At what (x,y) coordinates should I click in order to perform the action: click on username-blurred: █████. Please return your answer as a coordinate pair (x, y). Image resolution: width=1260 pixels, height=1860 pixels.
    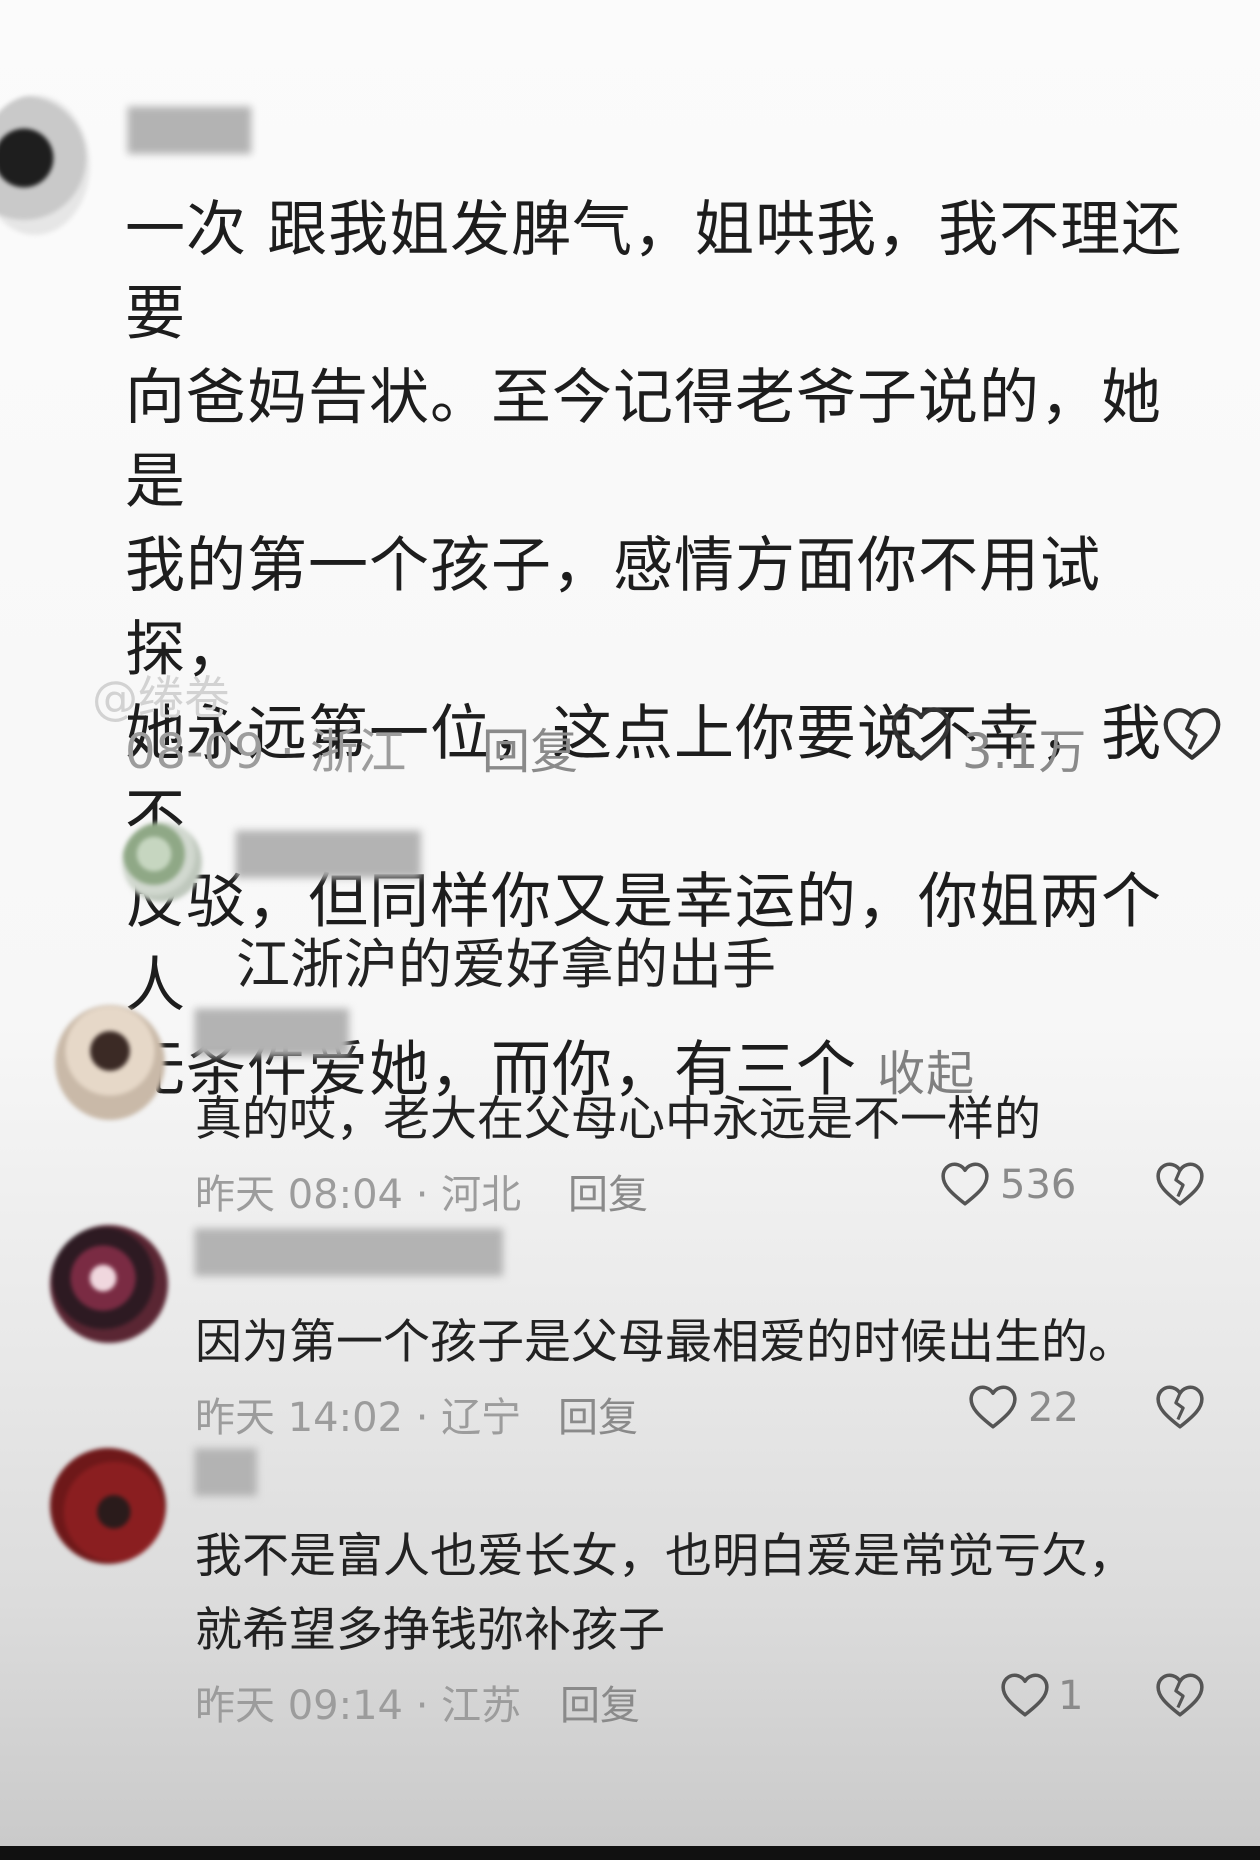
    Looking at the image, I should click on (272, 1033).